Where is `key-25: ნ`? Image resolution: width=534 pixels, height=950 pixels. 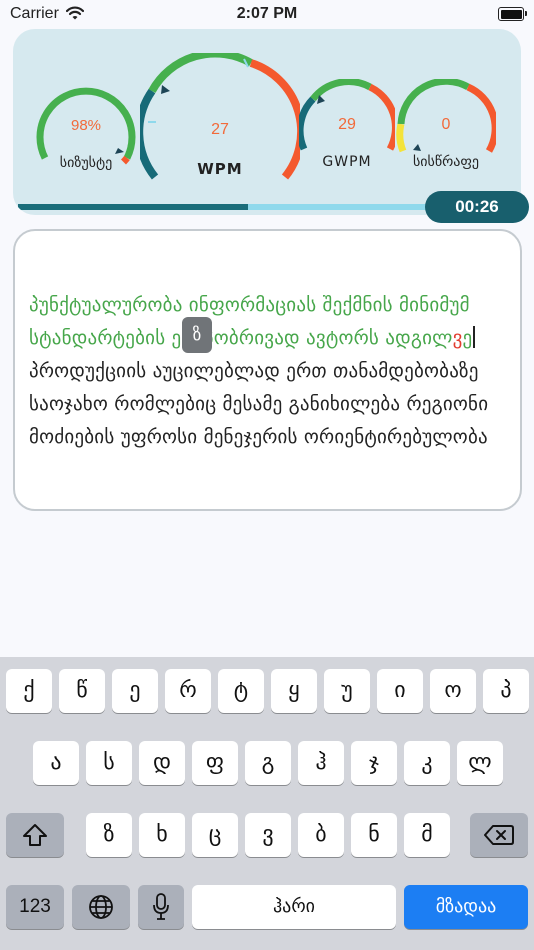 key-25: ნ is located at coordinates (374, 835).